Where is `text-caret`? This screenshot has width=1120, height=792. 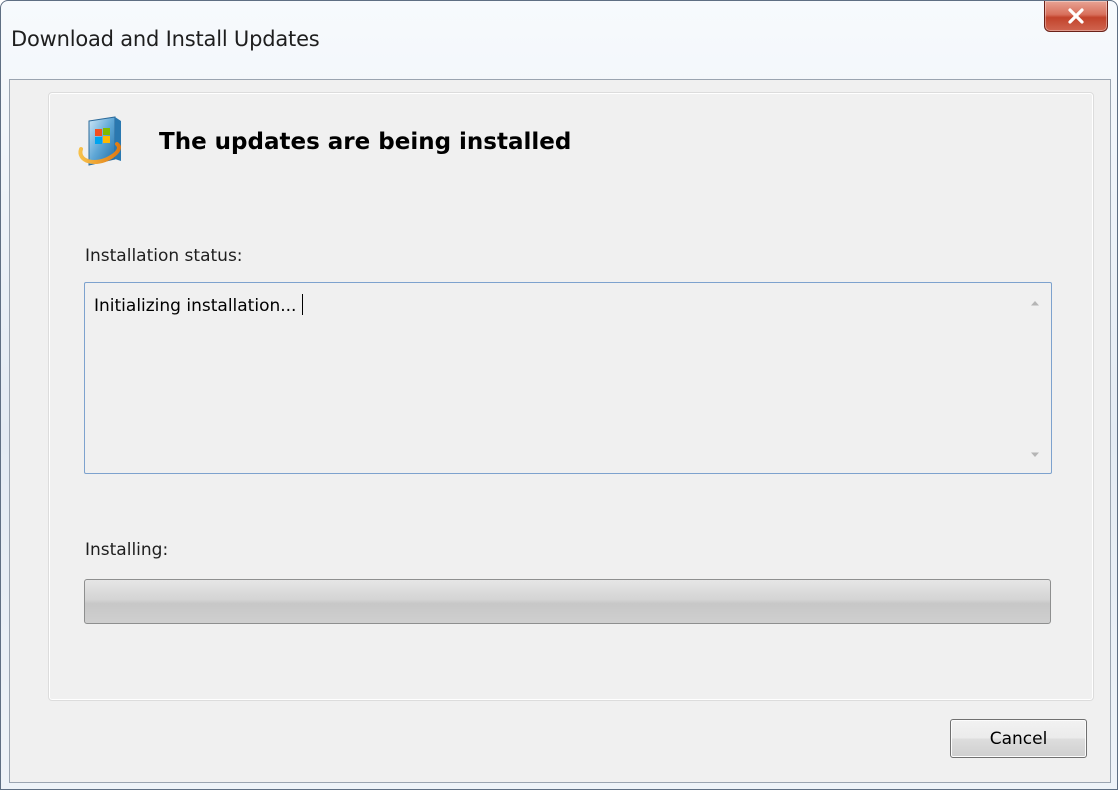 text-caret is located at coordinates (303, 304).